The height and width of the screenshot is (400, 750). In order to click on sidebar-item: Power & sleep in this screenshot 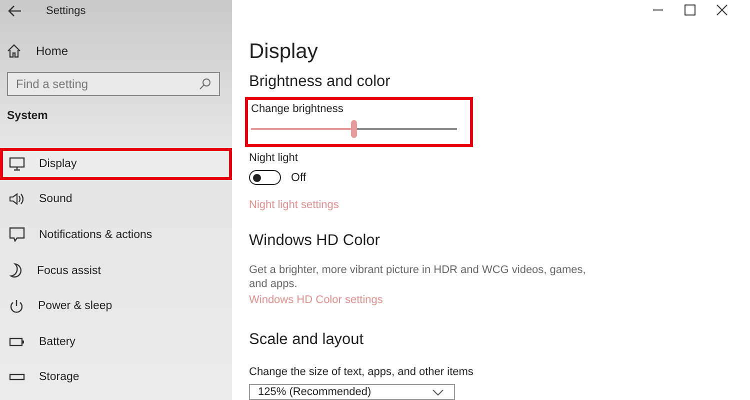, I will do `click(116, 306)`.